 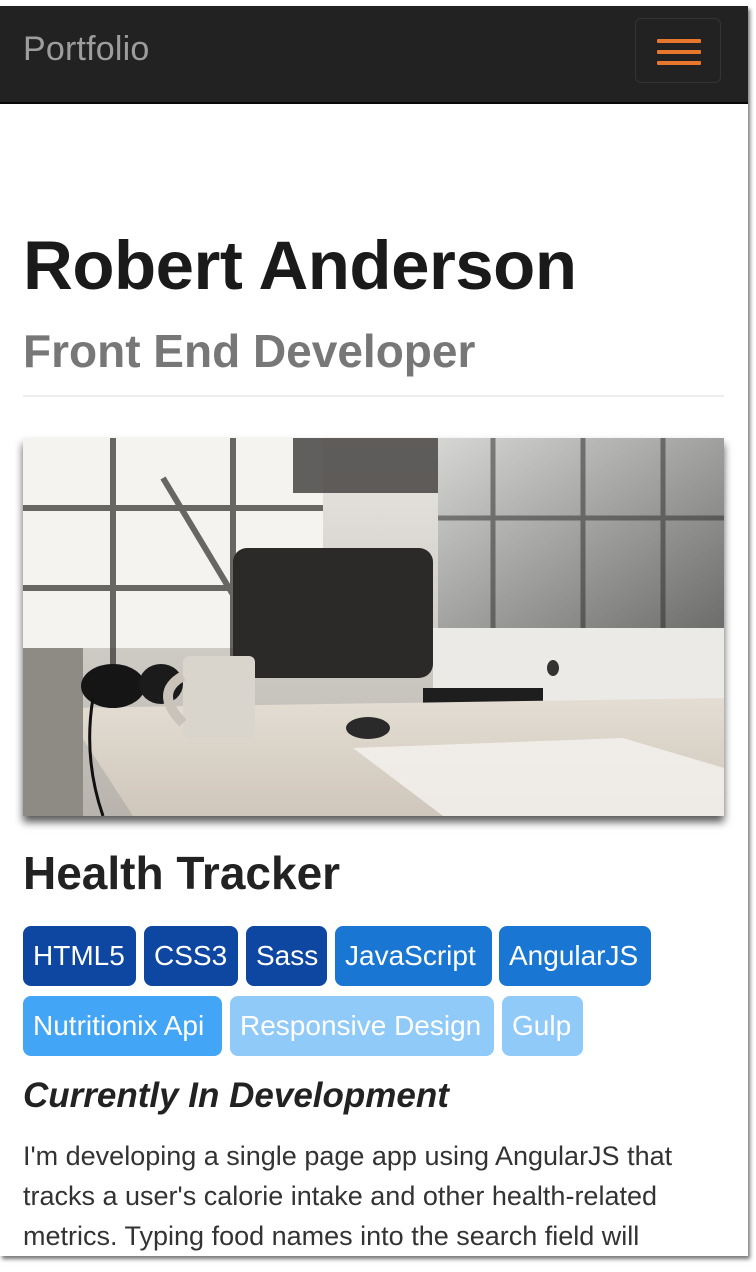 What do you see at coordinates (300, 265) in the screenshot?
I see `page-title: Robert Anderson` at bounding box center [300, 265].